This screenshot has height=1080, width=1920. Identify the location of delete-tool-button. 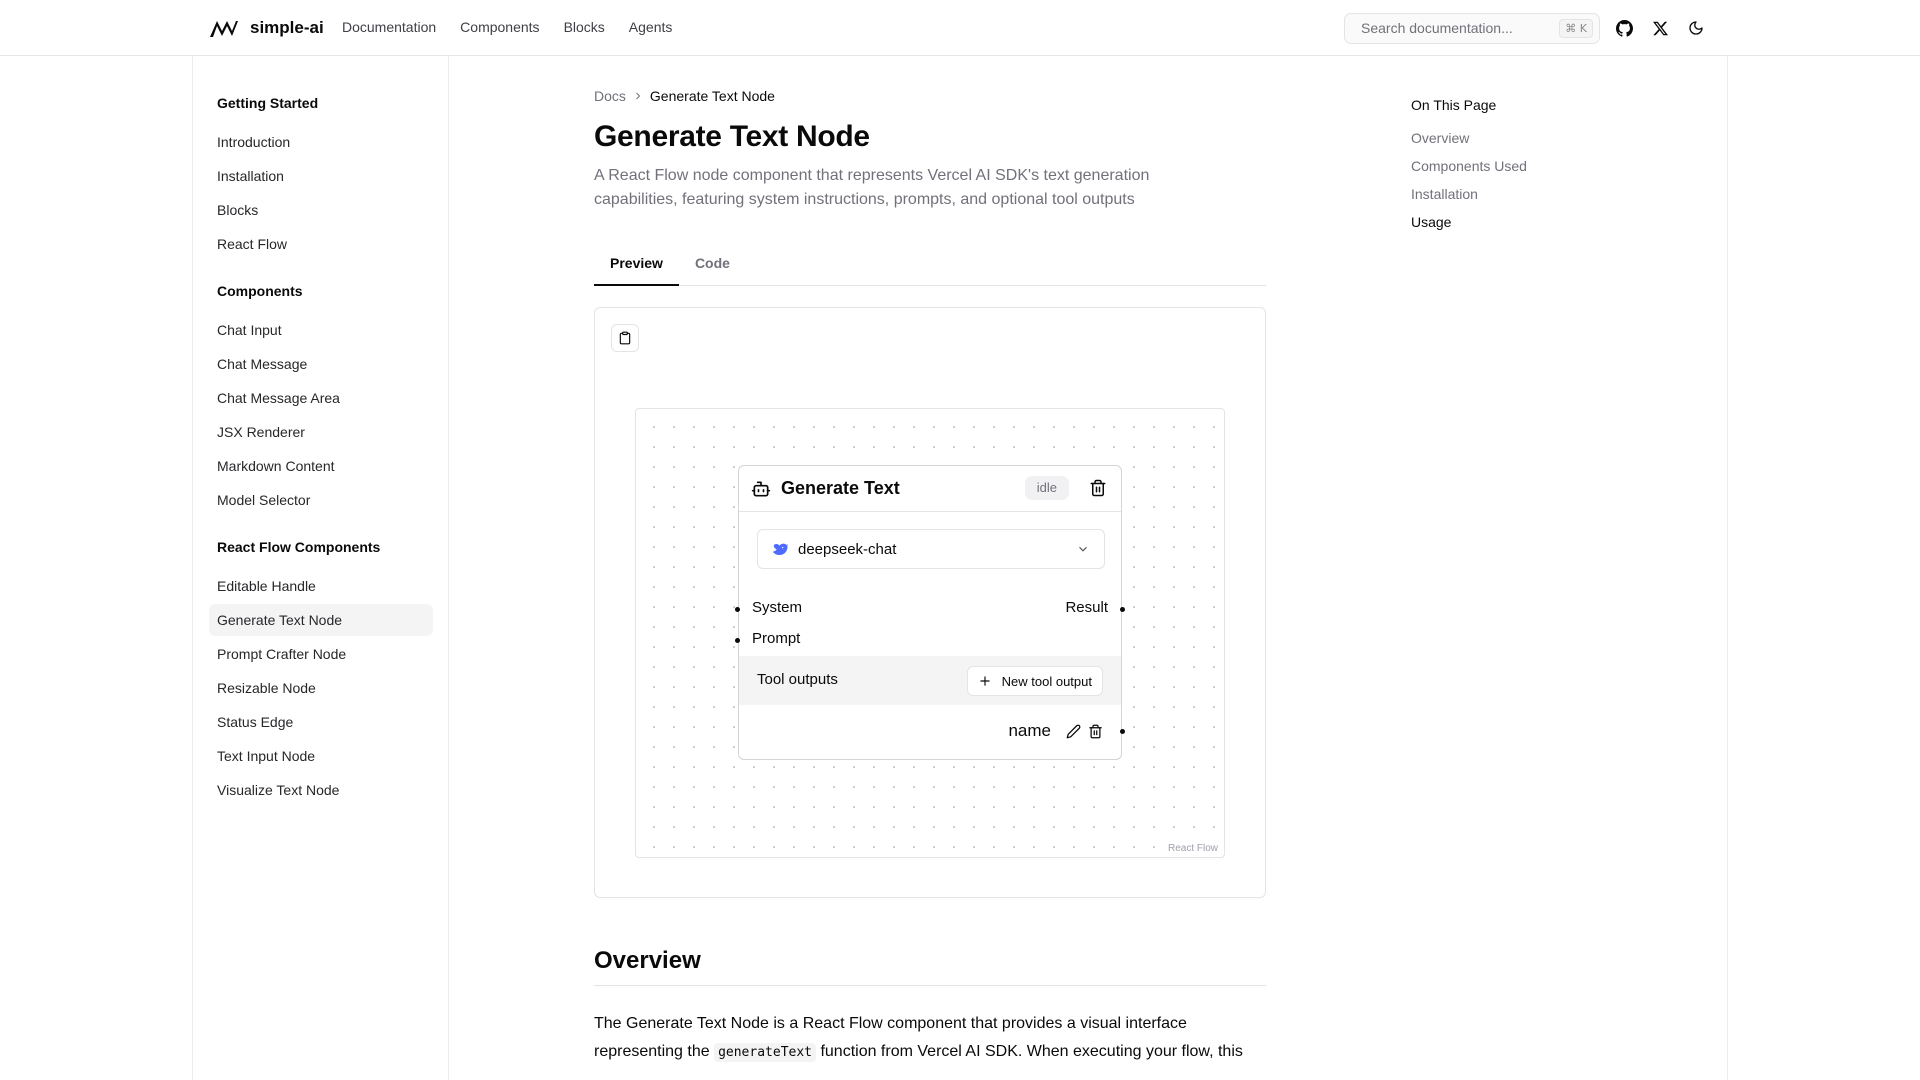
(1095, 734).